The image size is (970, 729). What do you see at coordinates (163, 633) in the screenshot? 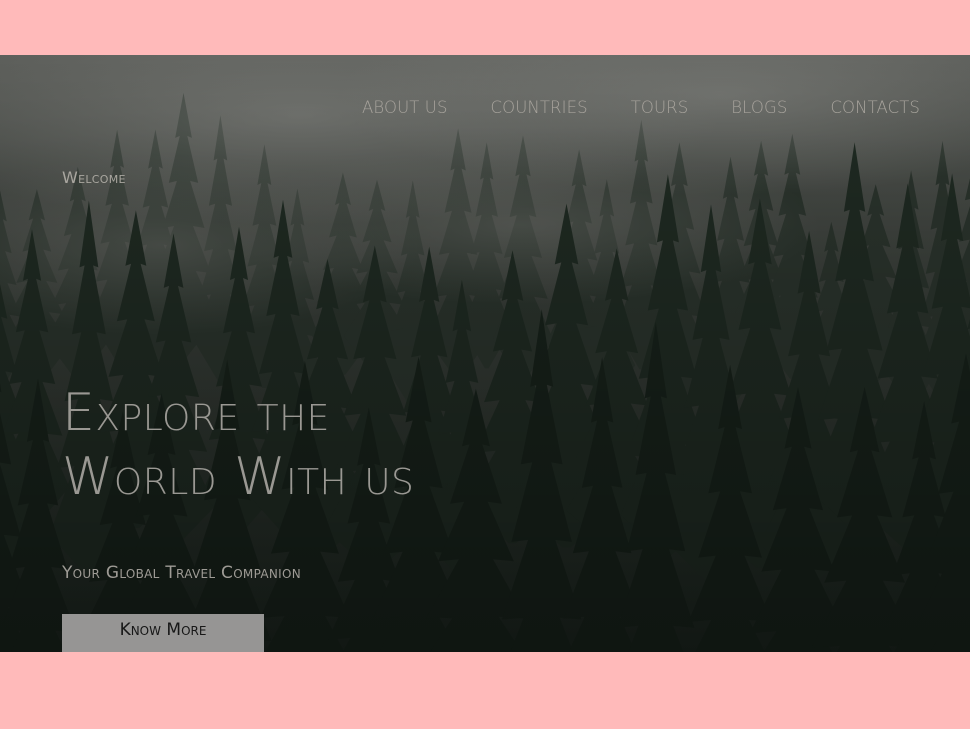
I see `know-more-button: Know More` at bounding box center [163, 633].